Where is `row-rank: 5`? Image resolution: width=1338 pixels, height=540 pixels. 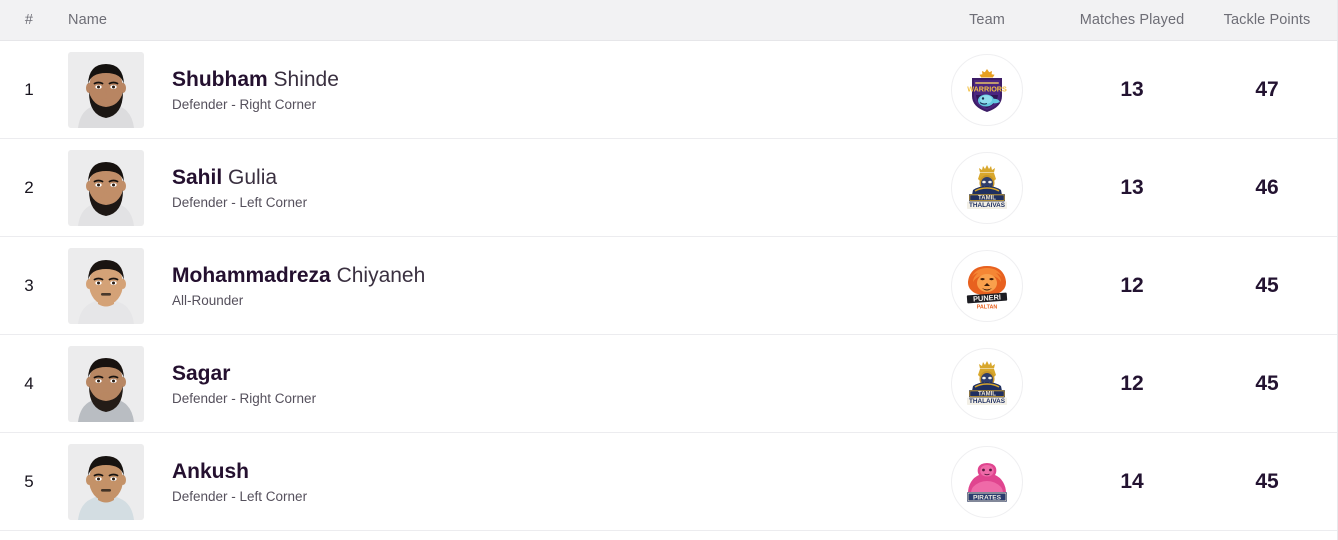
row-rank: 5 is located at coordinates (29, 481).